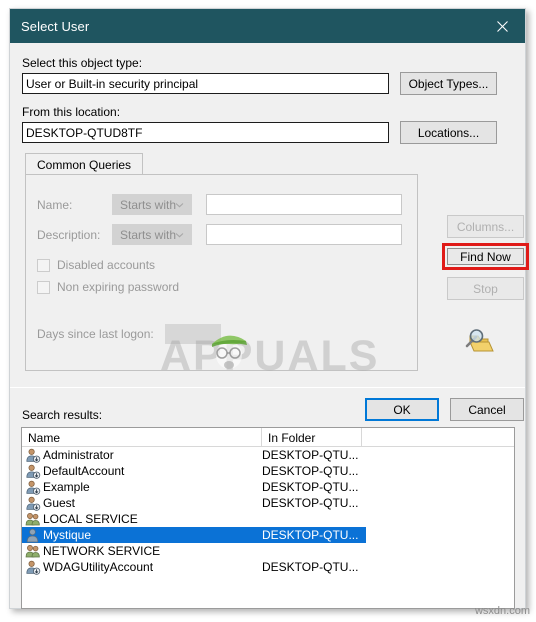 The image size is (536, 622). I want to click on name-filter-label: Name:, so click(55, 205).